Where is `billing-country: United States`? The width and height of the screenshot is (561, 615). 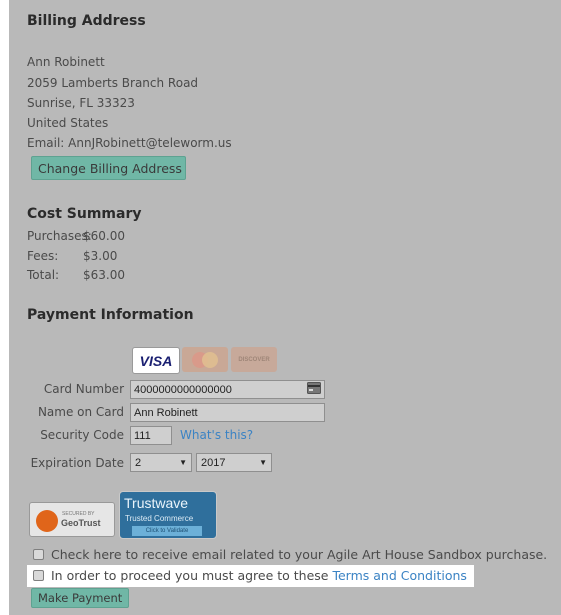 billing-country: United States is located at coordinates (68, 123).